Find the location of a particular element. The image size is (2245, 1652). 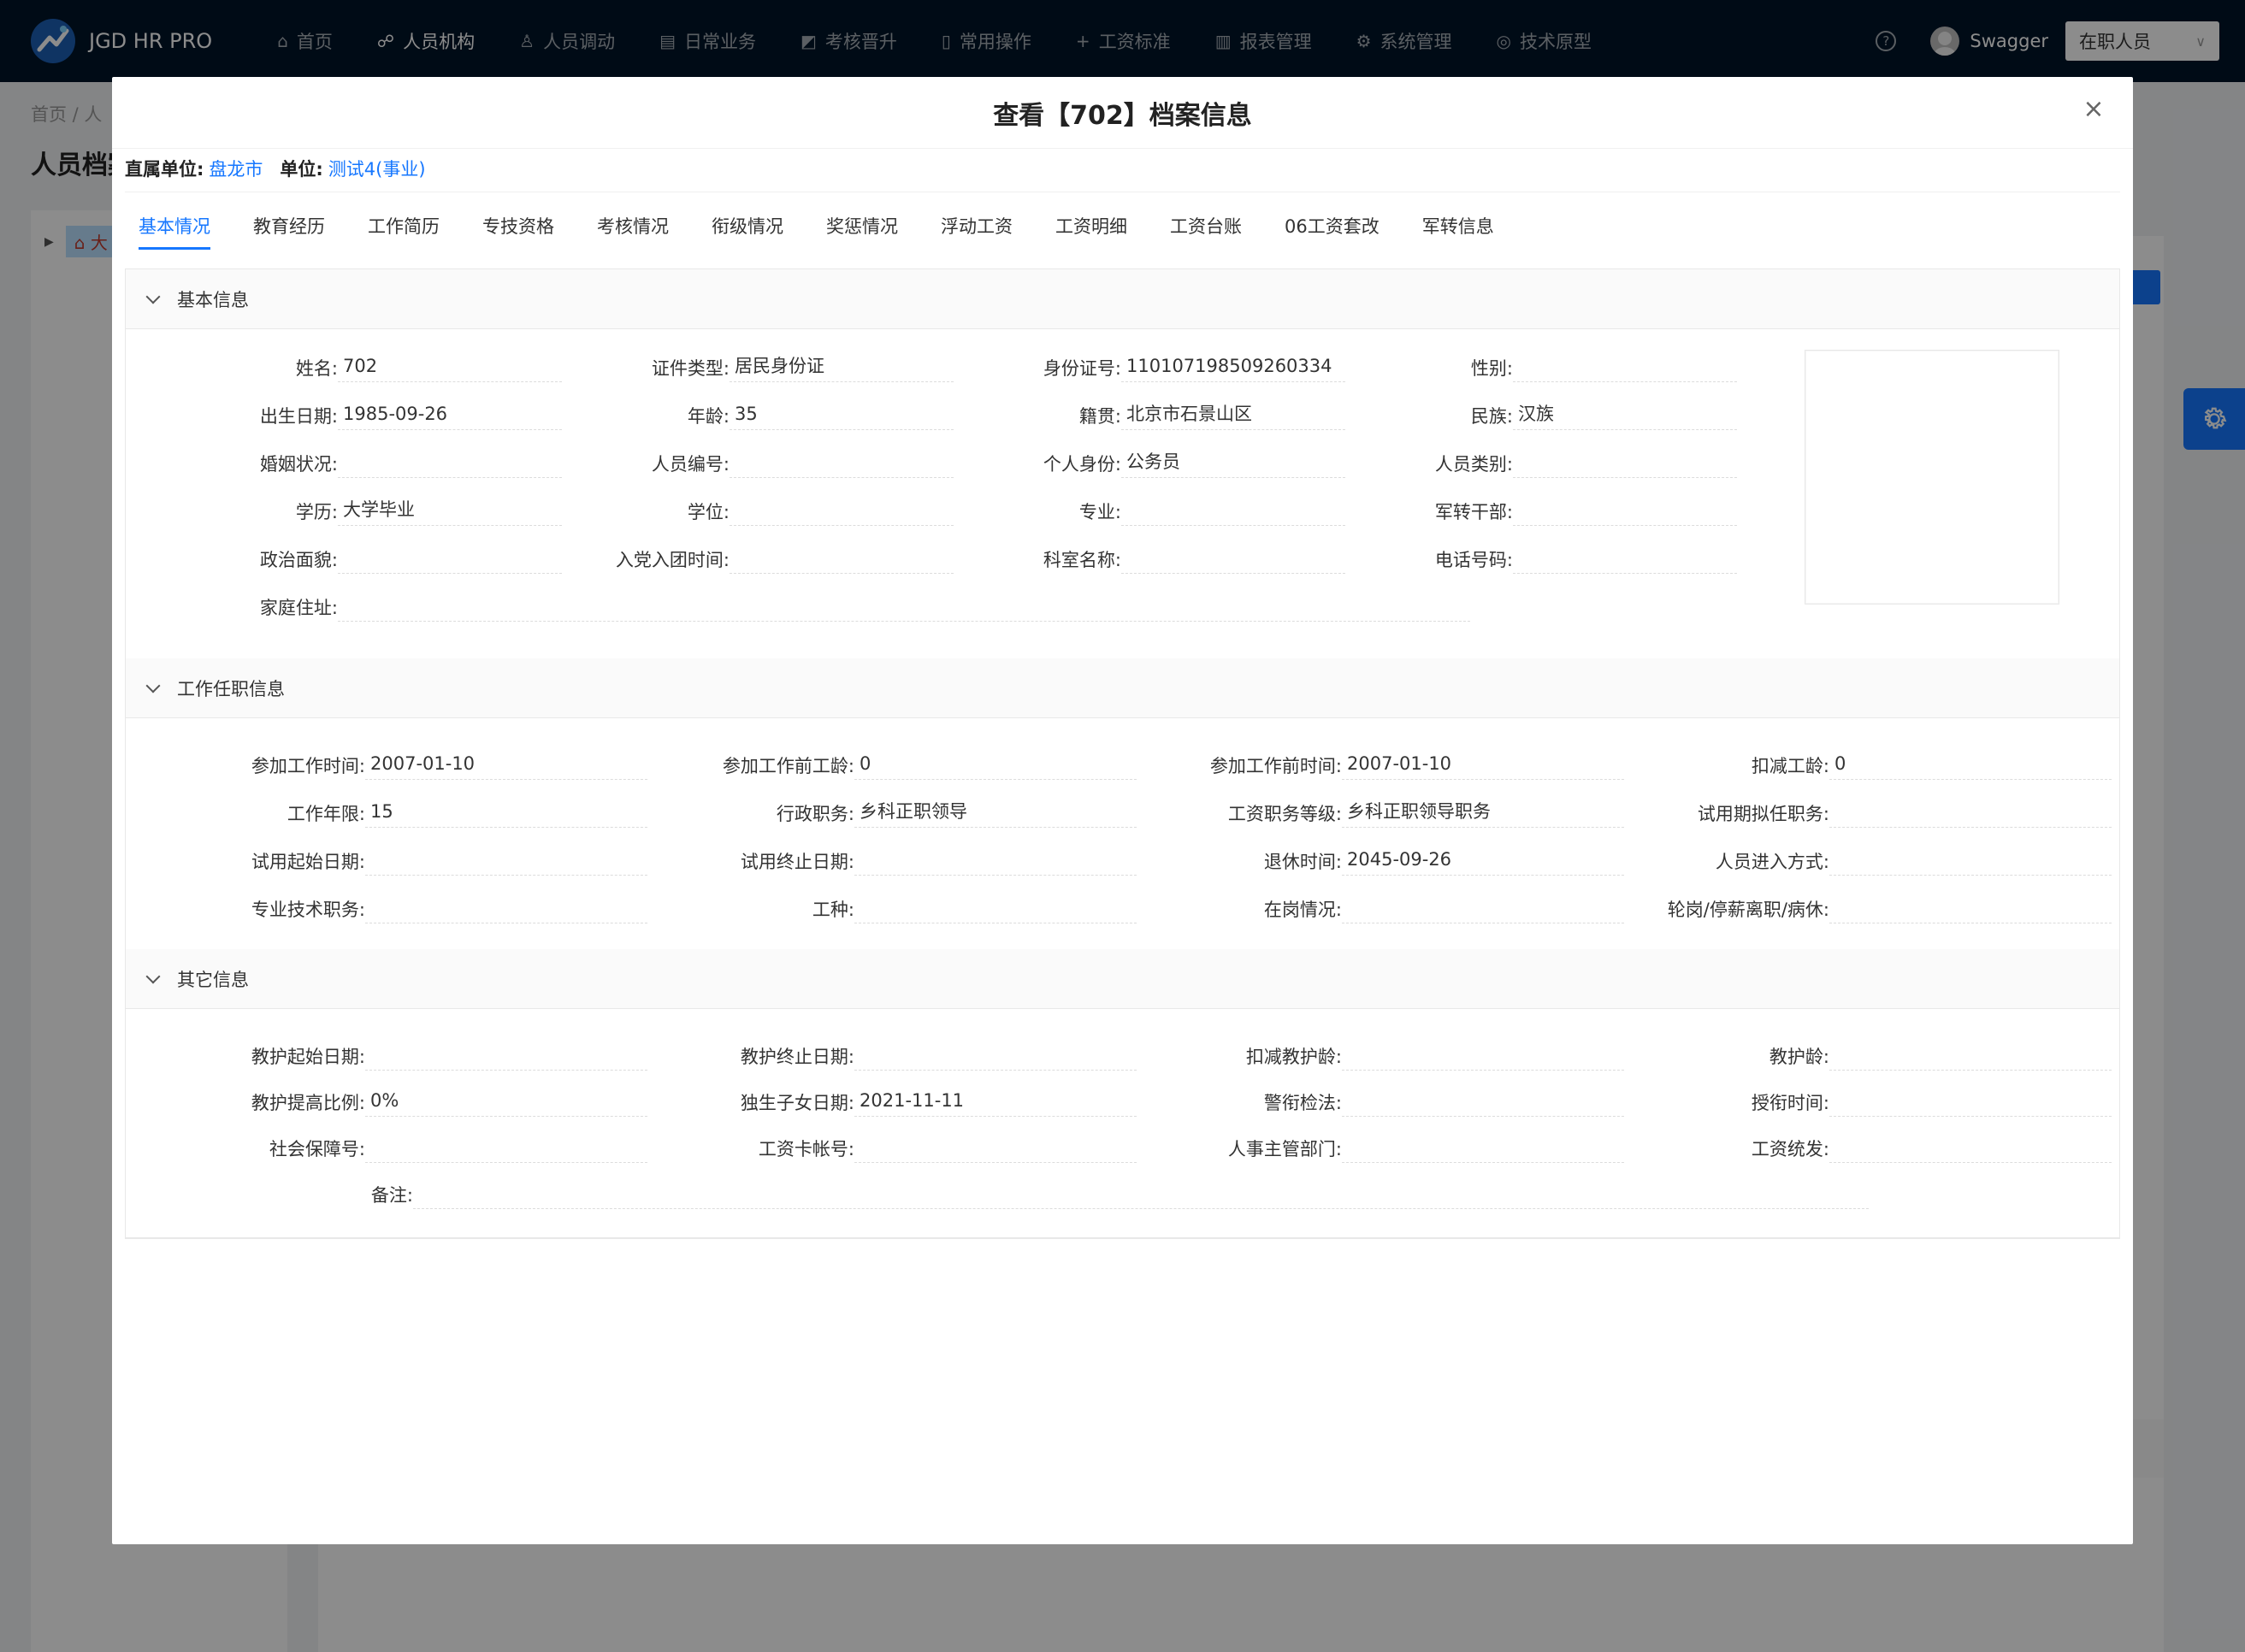

field-label: 科室名称: is located at coordinates (1082, 560).